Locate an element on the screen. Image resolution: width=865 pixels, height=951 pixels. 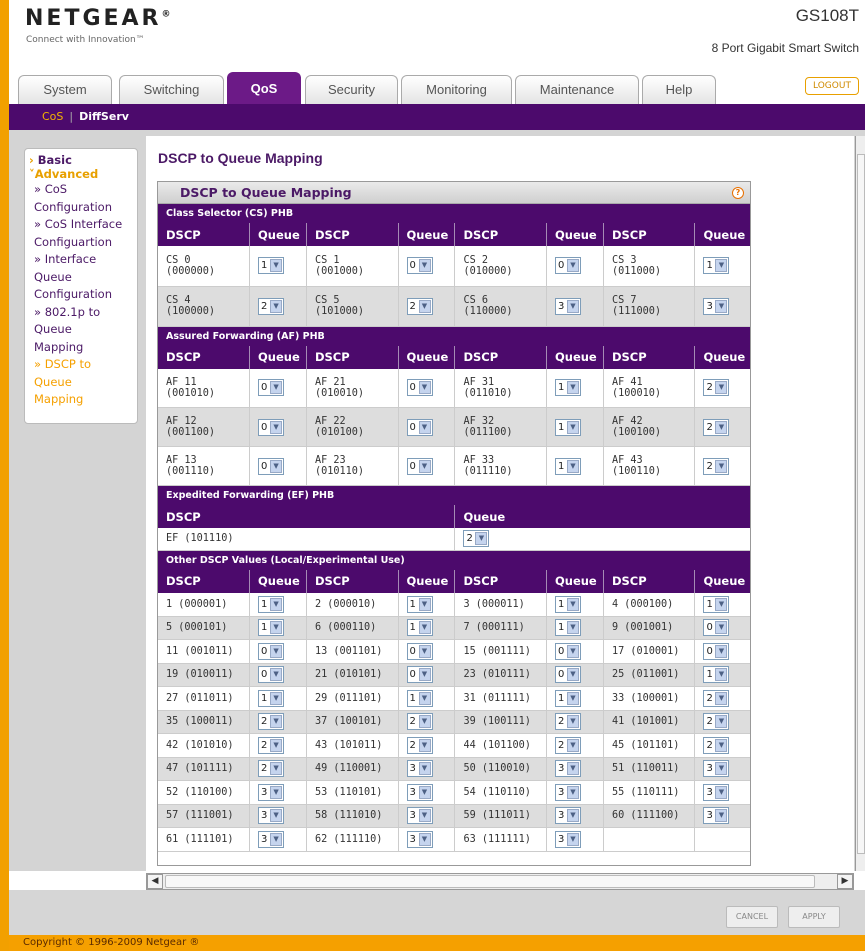
sidebar-item-cos-config-2: Configuration is located at coordinates (83, 208).